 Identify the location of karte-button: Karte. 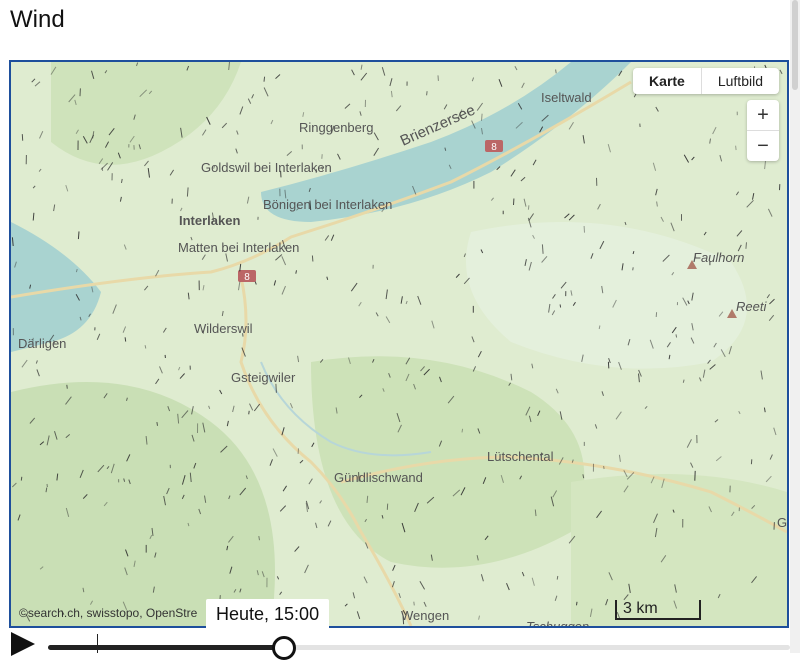
(667, 81).